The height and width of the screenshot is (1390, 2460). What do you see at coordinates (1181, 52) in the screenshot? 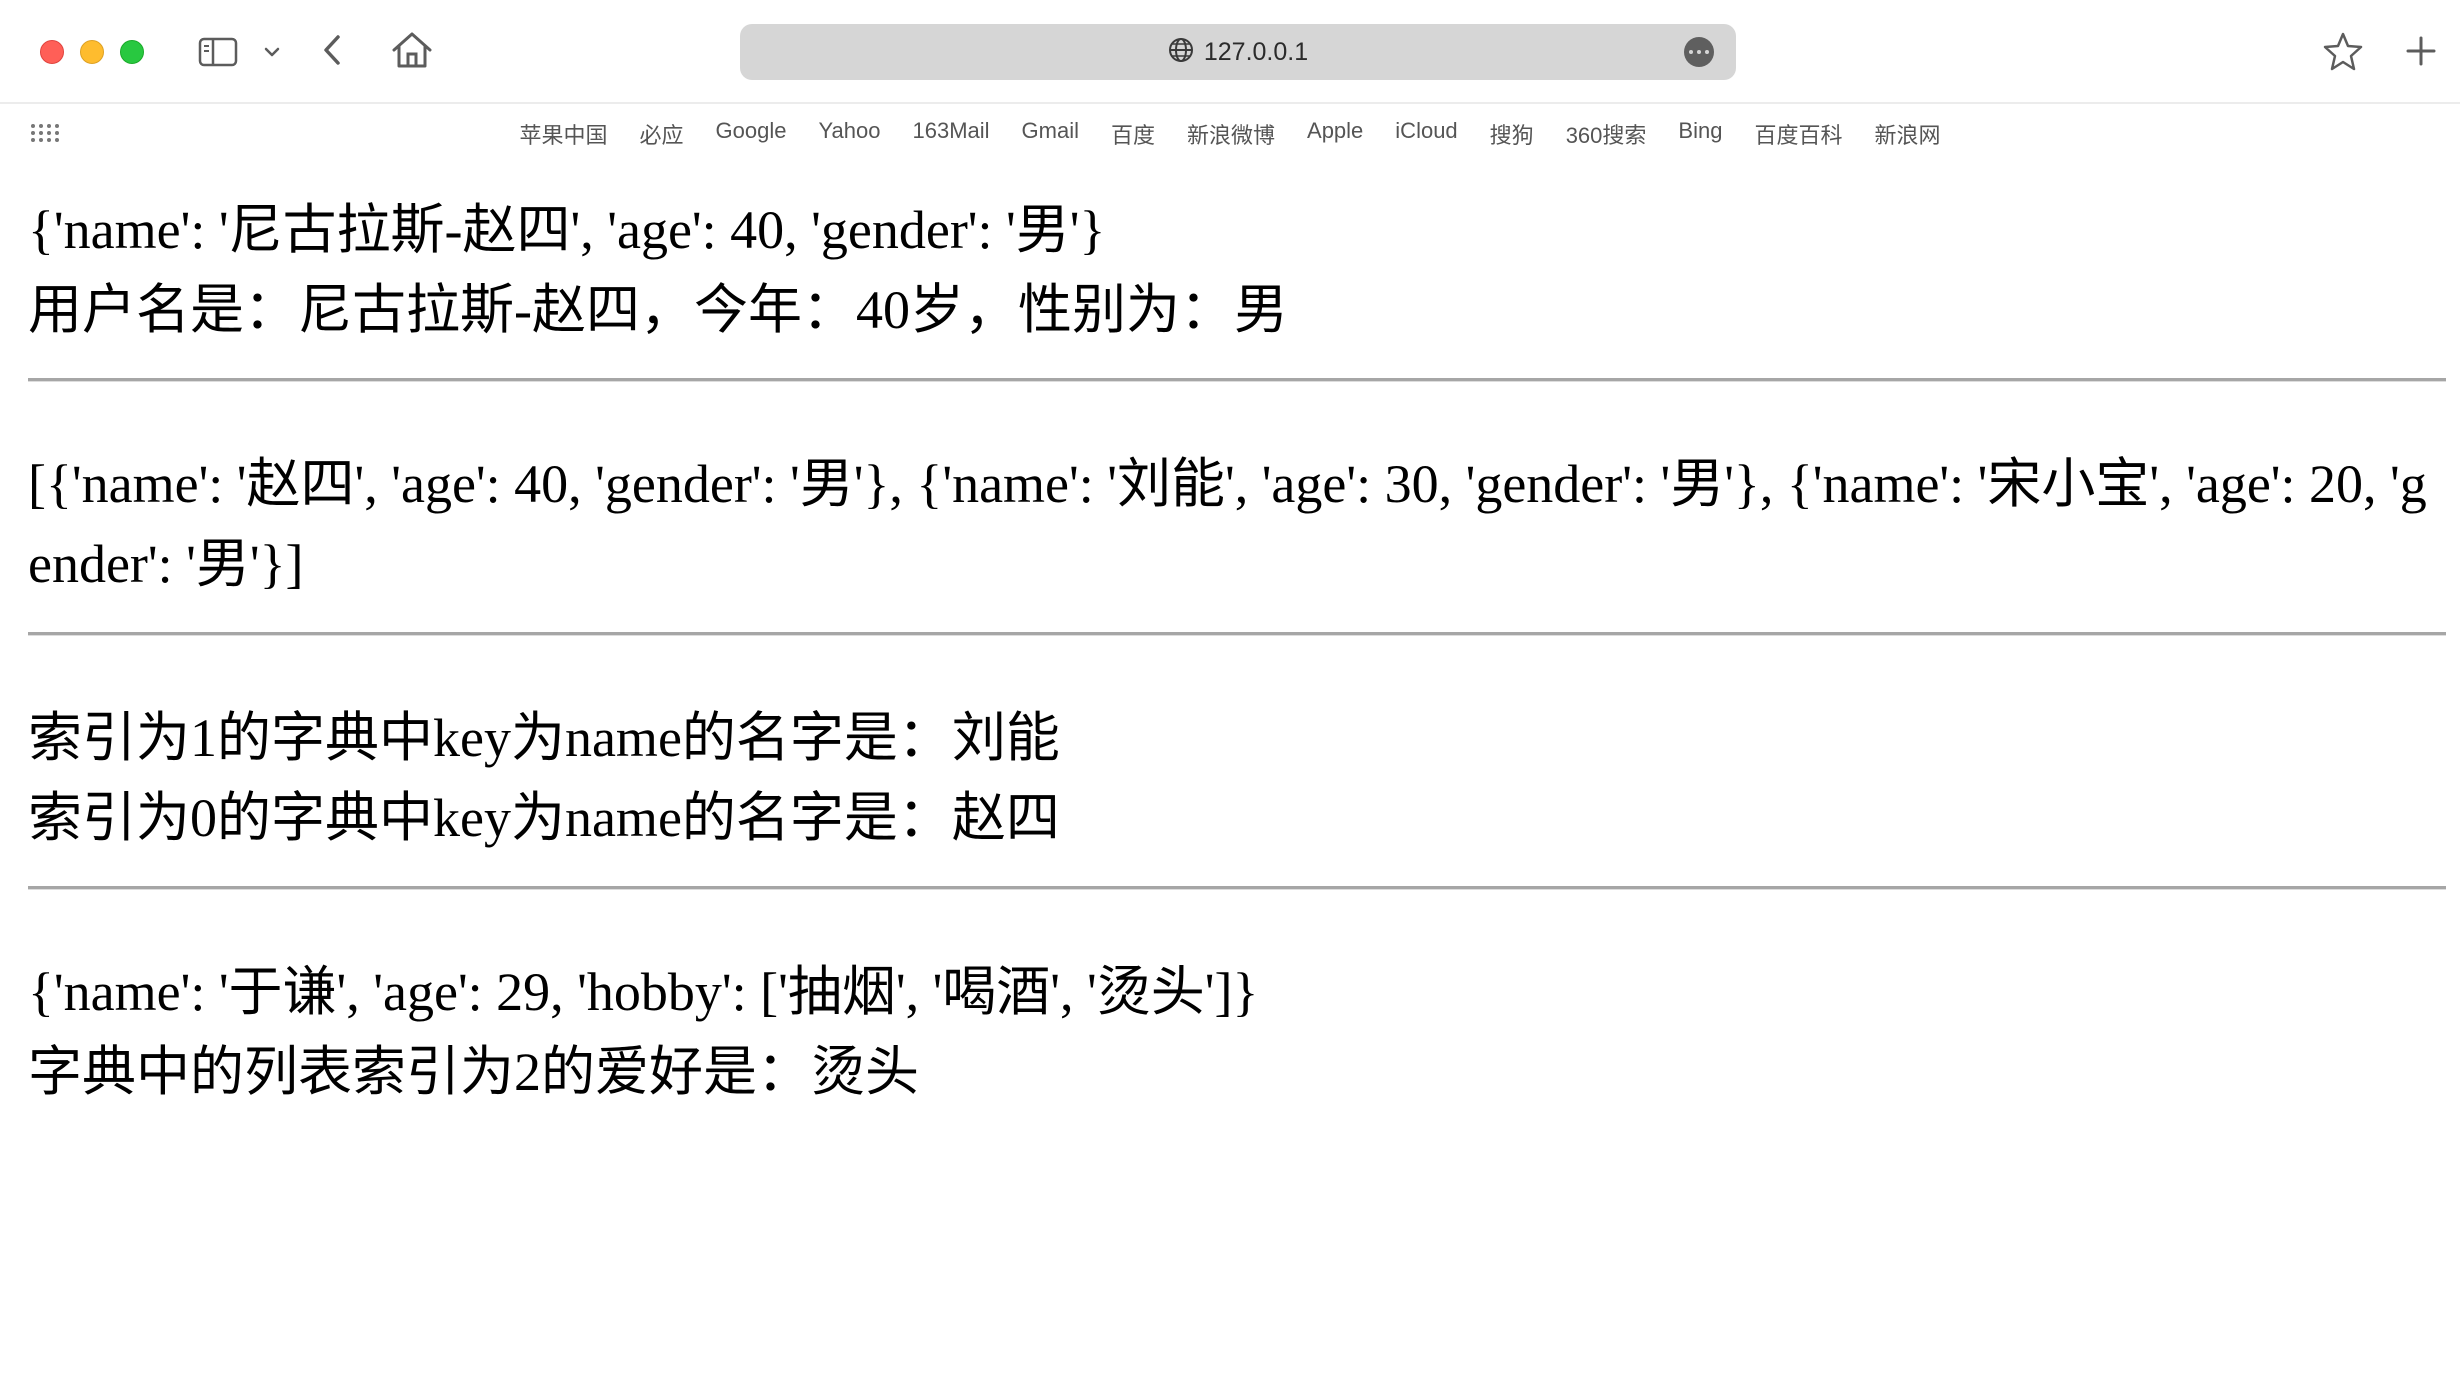
I see `globe-icon` at bounding box center [1181, 52].